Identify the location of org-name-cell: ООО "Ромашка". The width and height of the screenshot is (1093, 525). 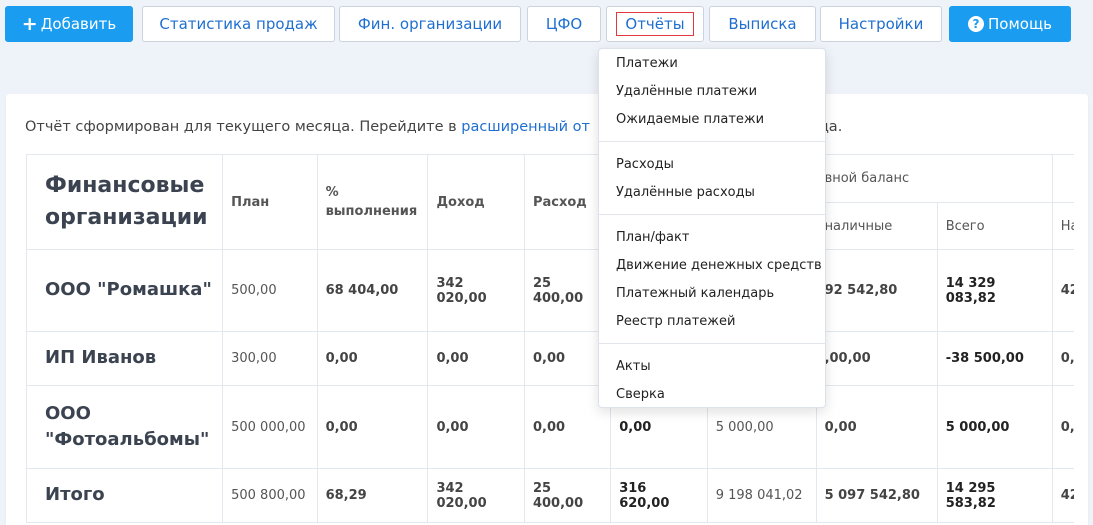
(125, 290).